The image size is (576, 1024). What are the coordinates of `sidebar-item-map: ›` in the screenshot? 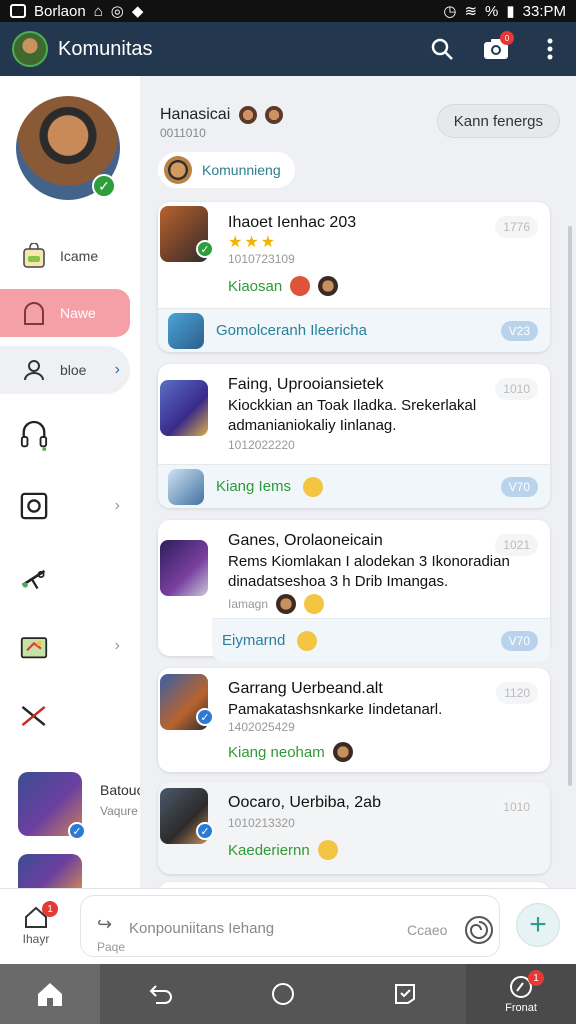 It's located at (65, 646).